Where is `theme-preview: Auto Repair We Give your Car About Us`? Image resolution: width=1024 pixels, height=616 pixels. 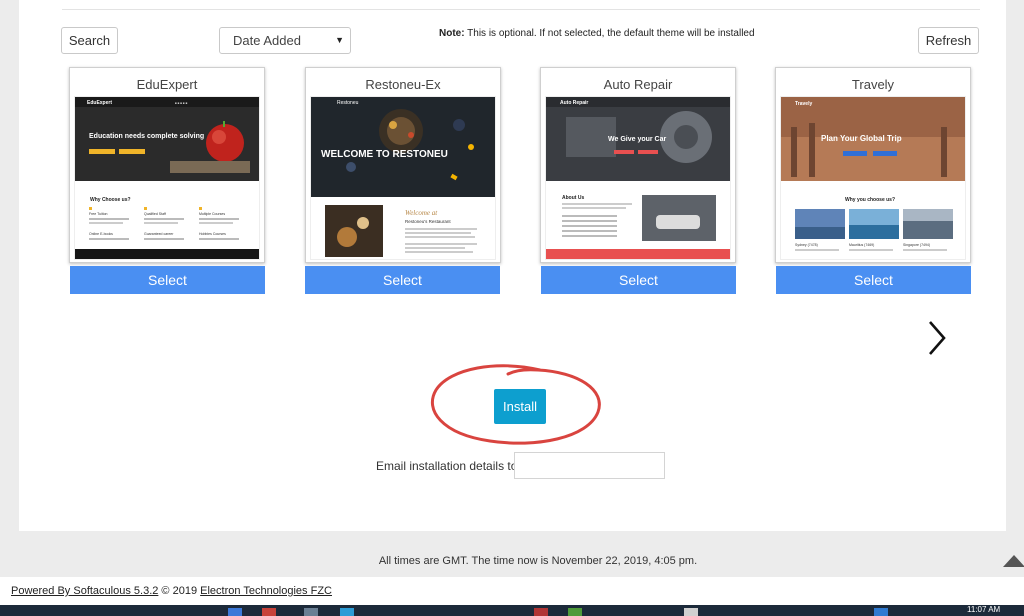 theme-preview: Auto Repair We Give your Car About Us is located at coordinates (638, 178).